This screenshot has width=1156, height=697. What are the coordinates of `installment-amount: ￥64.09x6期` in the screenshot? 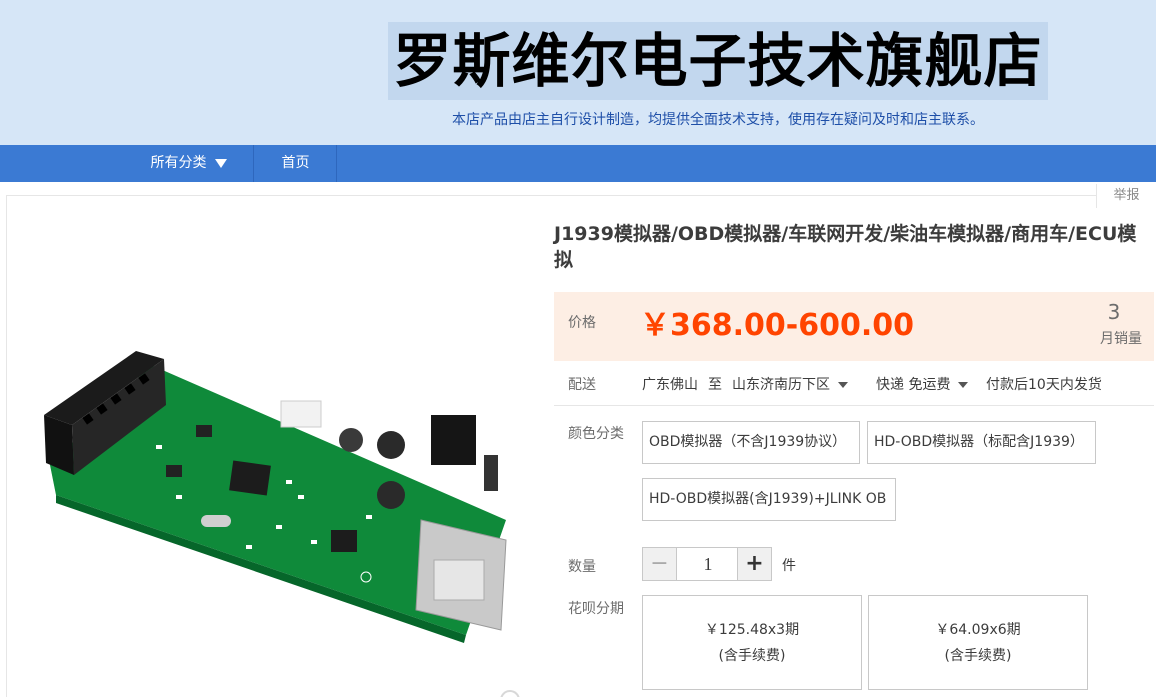 It's located at (978, 630).